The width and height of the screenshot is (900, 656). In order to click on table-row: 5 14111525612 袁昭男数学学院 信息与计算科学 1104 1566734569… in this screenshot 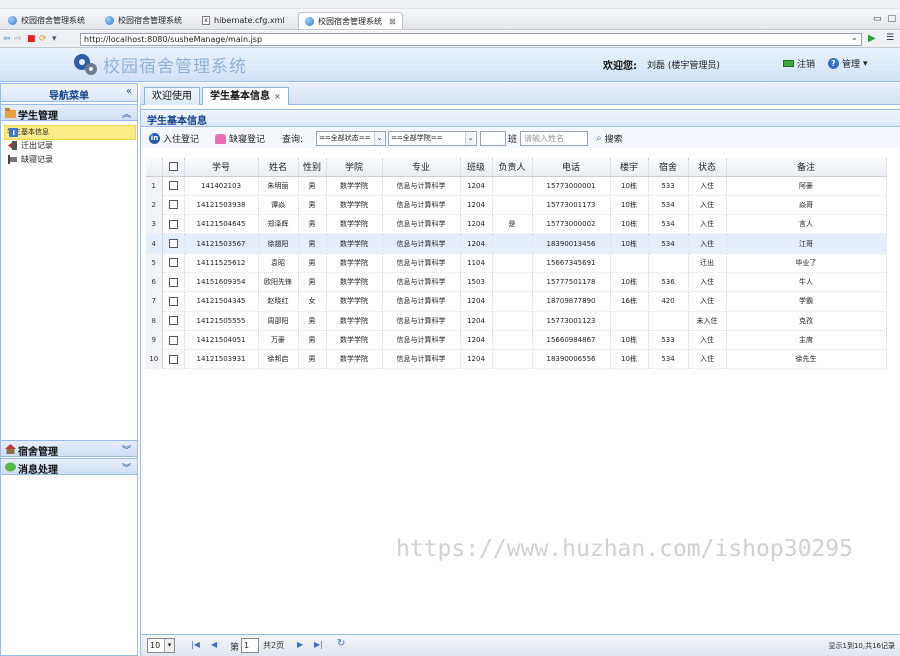, I will do `click(516, 263)`.